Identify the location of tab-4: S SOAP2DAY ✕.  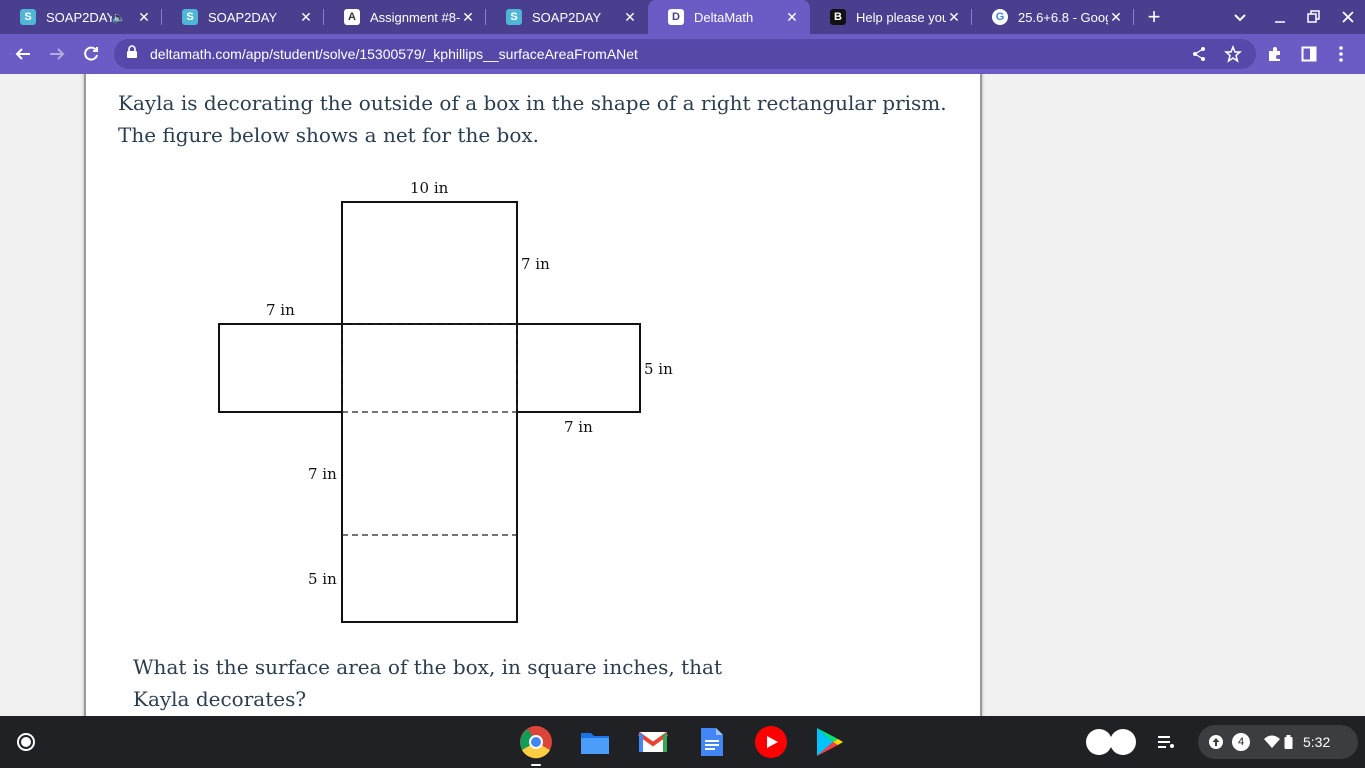
(567, 17).